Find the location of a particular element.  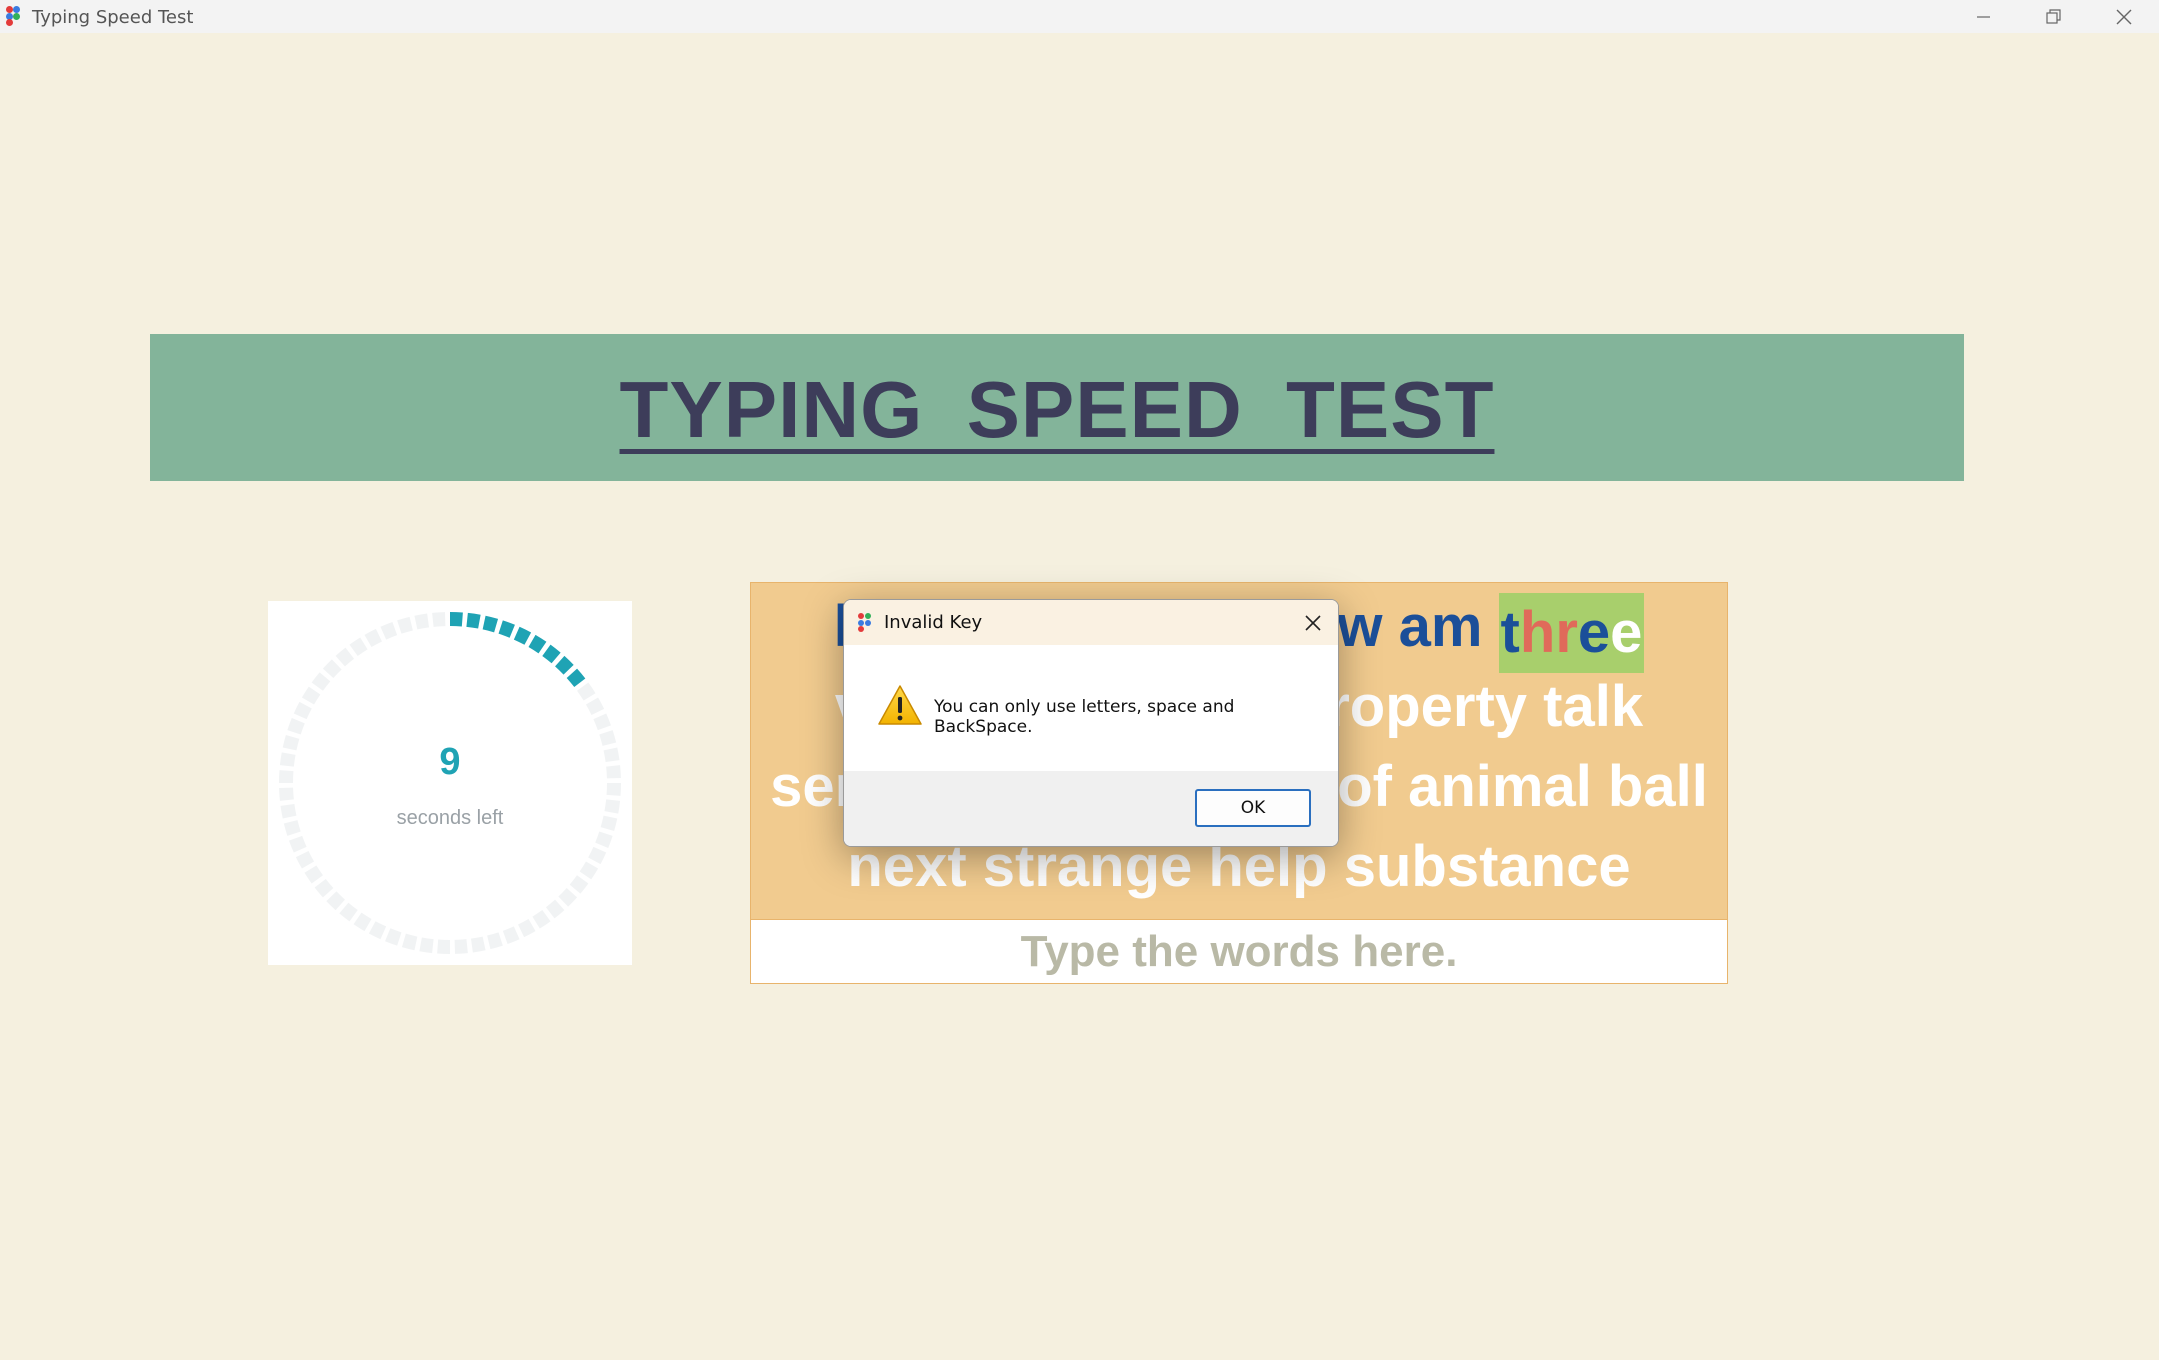

minimize-button is located at coordinates (1983, 16).